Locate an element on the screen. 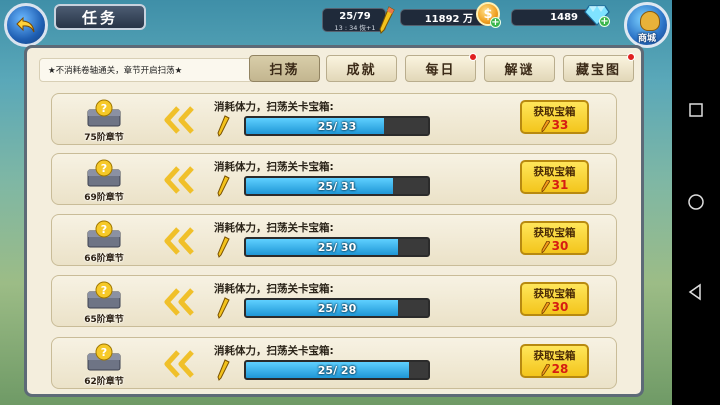 The image size is (720, 405). chapter-label: 66阶章节 is located at coordinates (104, 259).